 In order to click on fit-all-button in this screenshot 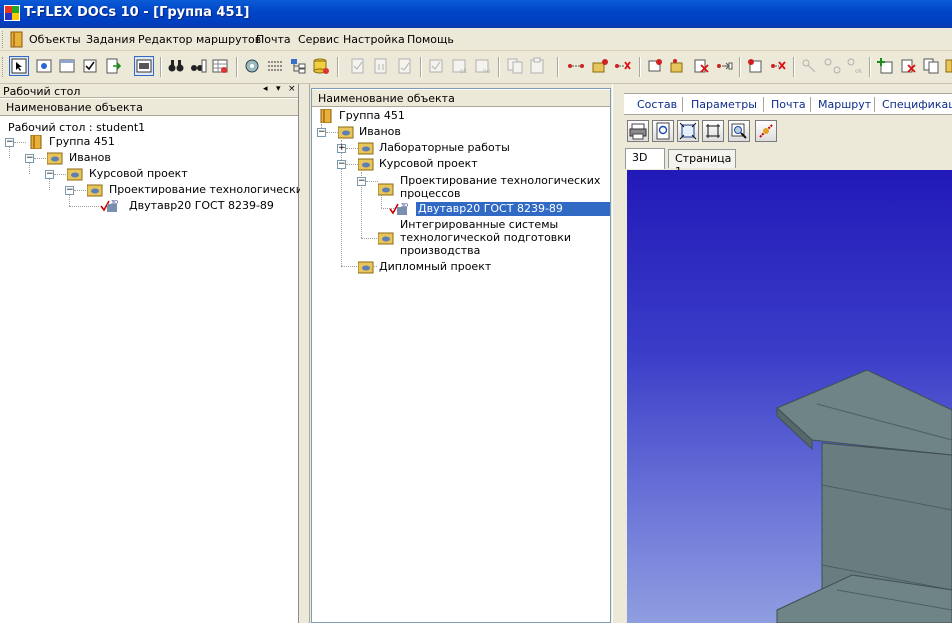, I will do `click(688, 131)`.